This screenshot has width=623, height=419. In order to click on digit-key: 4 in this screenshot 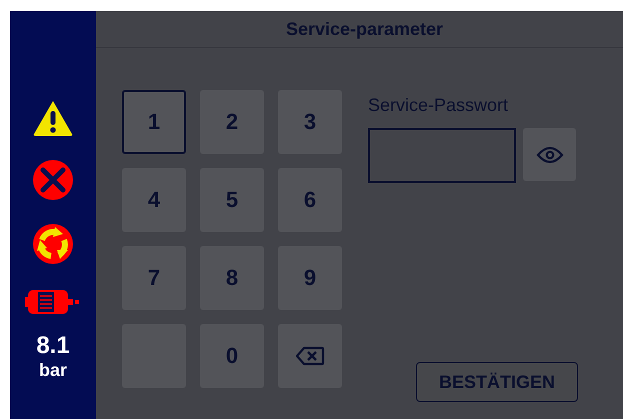, I will do `click(154, 200)`.